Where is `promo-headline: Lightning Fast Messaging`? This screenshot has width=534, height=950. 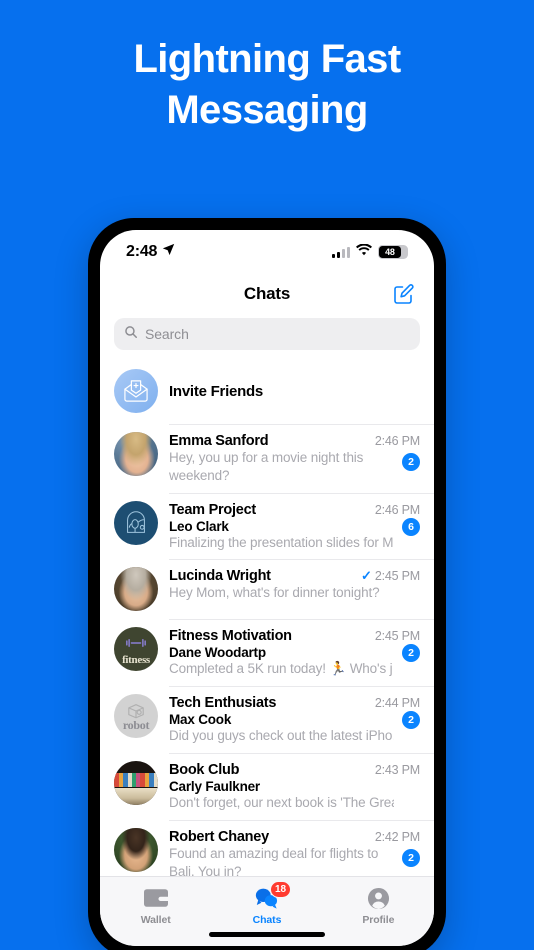 promo-headline: Lightning Fast Messaging is located at coordinates (267, 85).